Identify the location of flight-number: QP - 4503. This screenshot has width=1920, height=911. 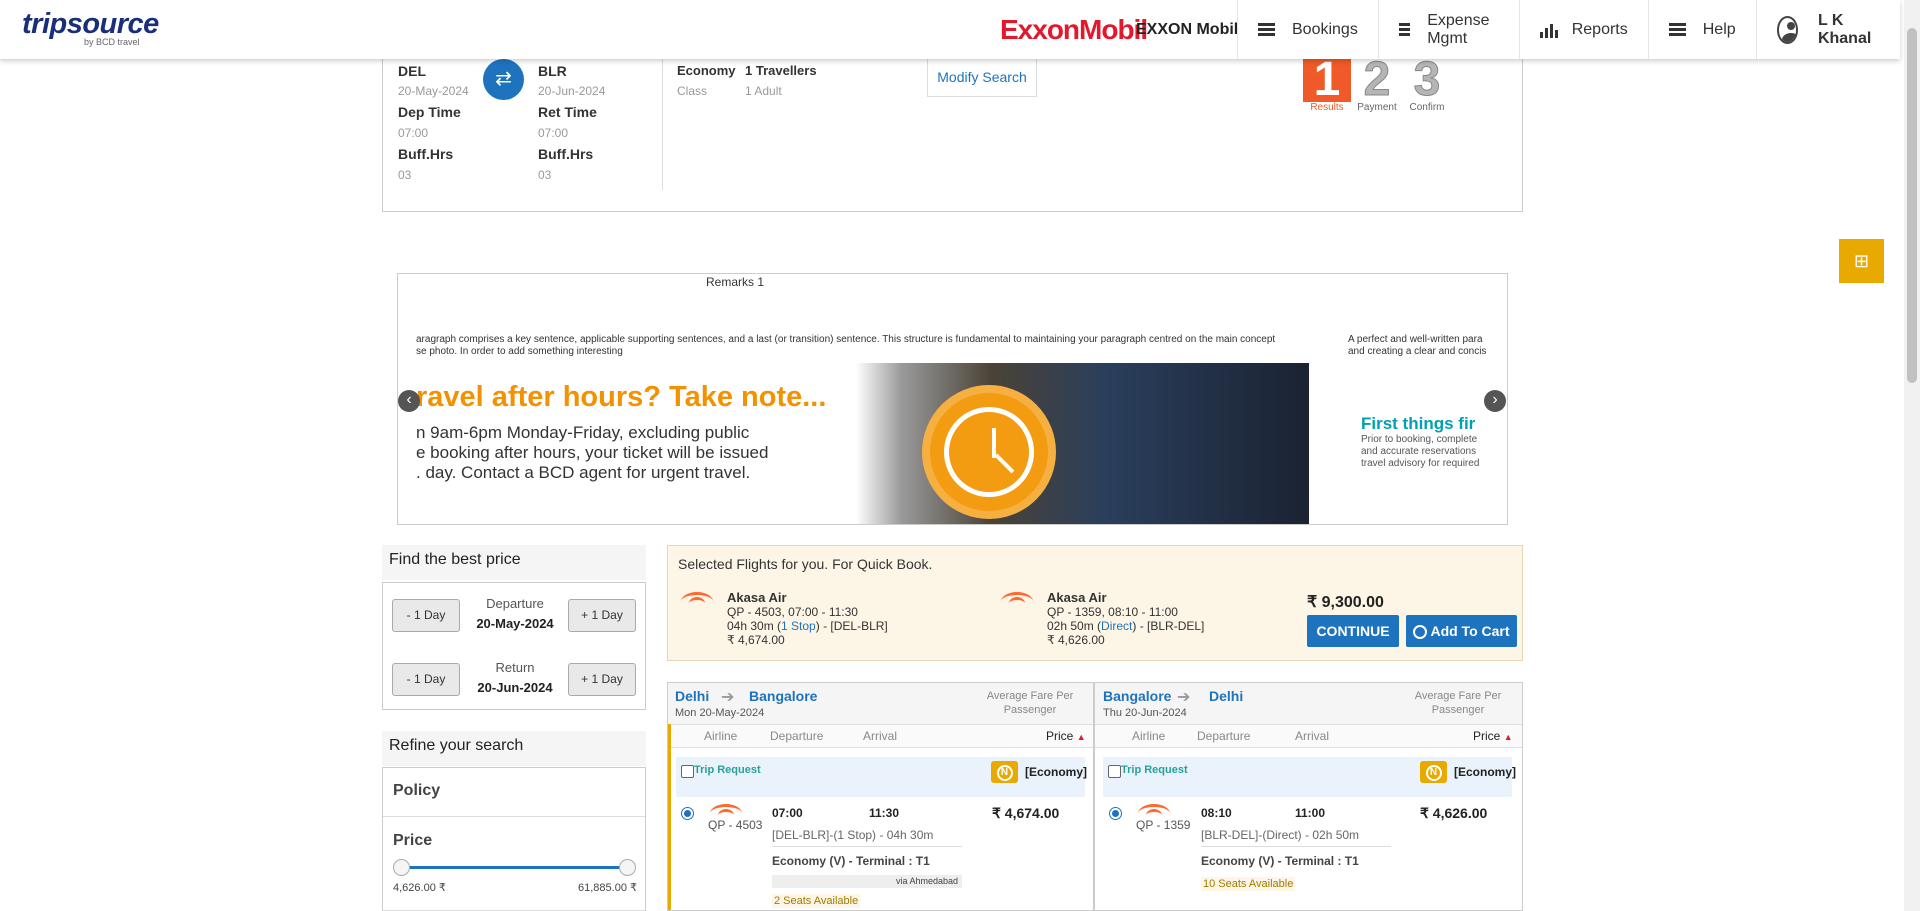
(735, 825).